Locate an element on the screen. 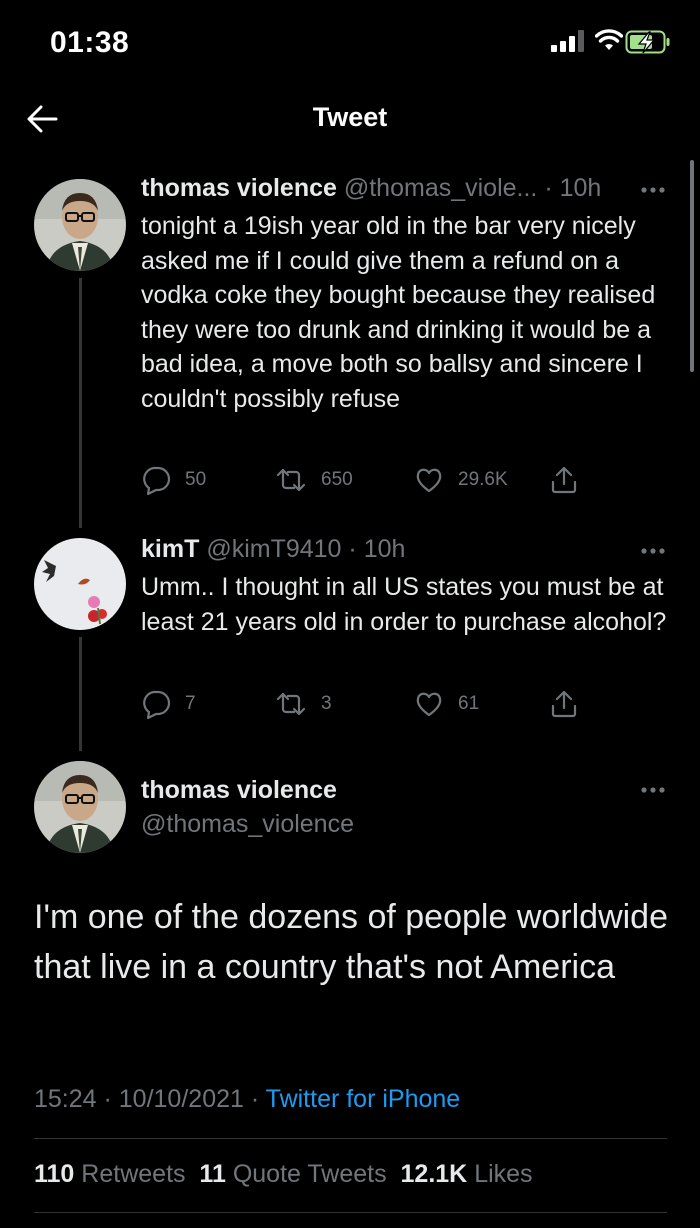  wifi-icon is located at coordinates (609, 39).